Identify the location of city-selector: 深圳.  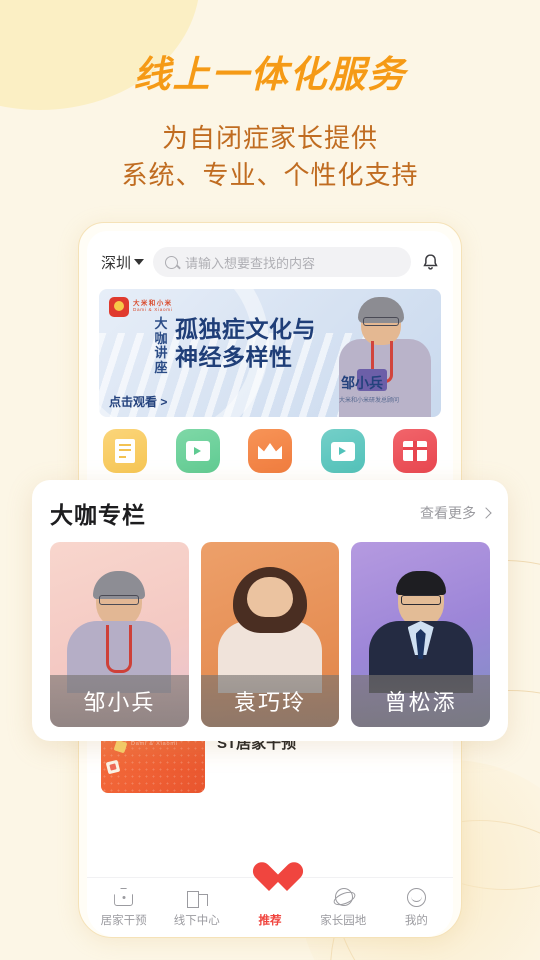
(123, 262).